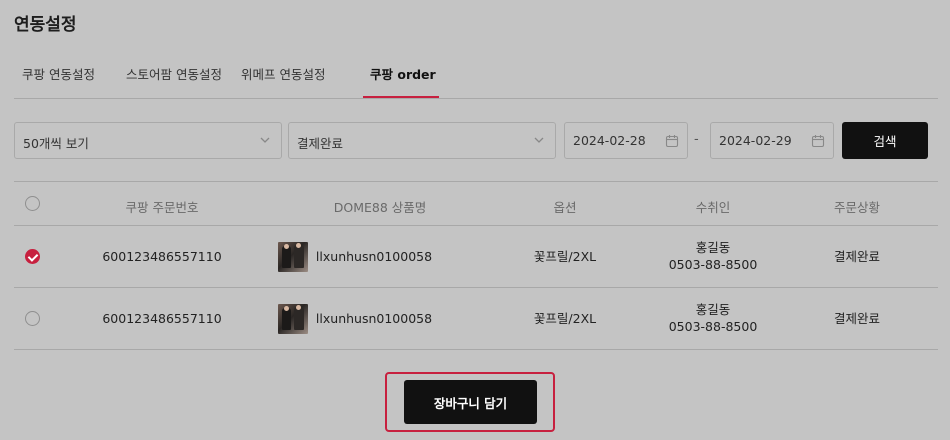 The height and width of the screenshot is (440, 950). I want to click on date-from-input: 2024-02-28, so click(626, 140).